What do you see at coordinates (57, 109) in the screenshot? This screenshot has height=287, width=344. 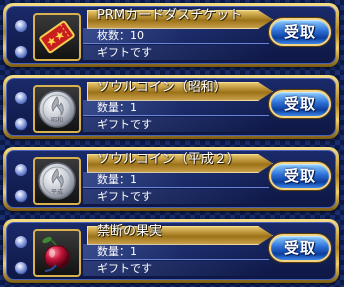 I see `soul-coin-showa-icon: 昭和` at bounding box center [57, 109].